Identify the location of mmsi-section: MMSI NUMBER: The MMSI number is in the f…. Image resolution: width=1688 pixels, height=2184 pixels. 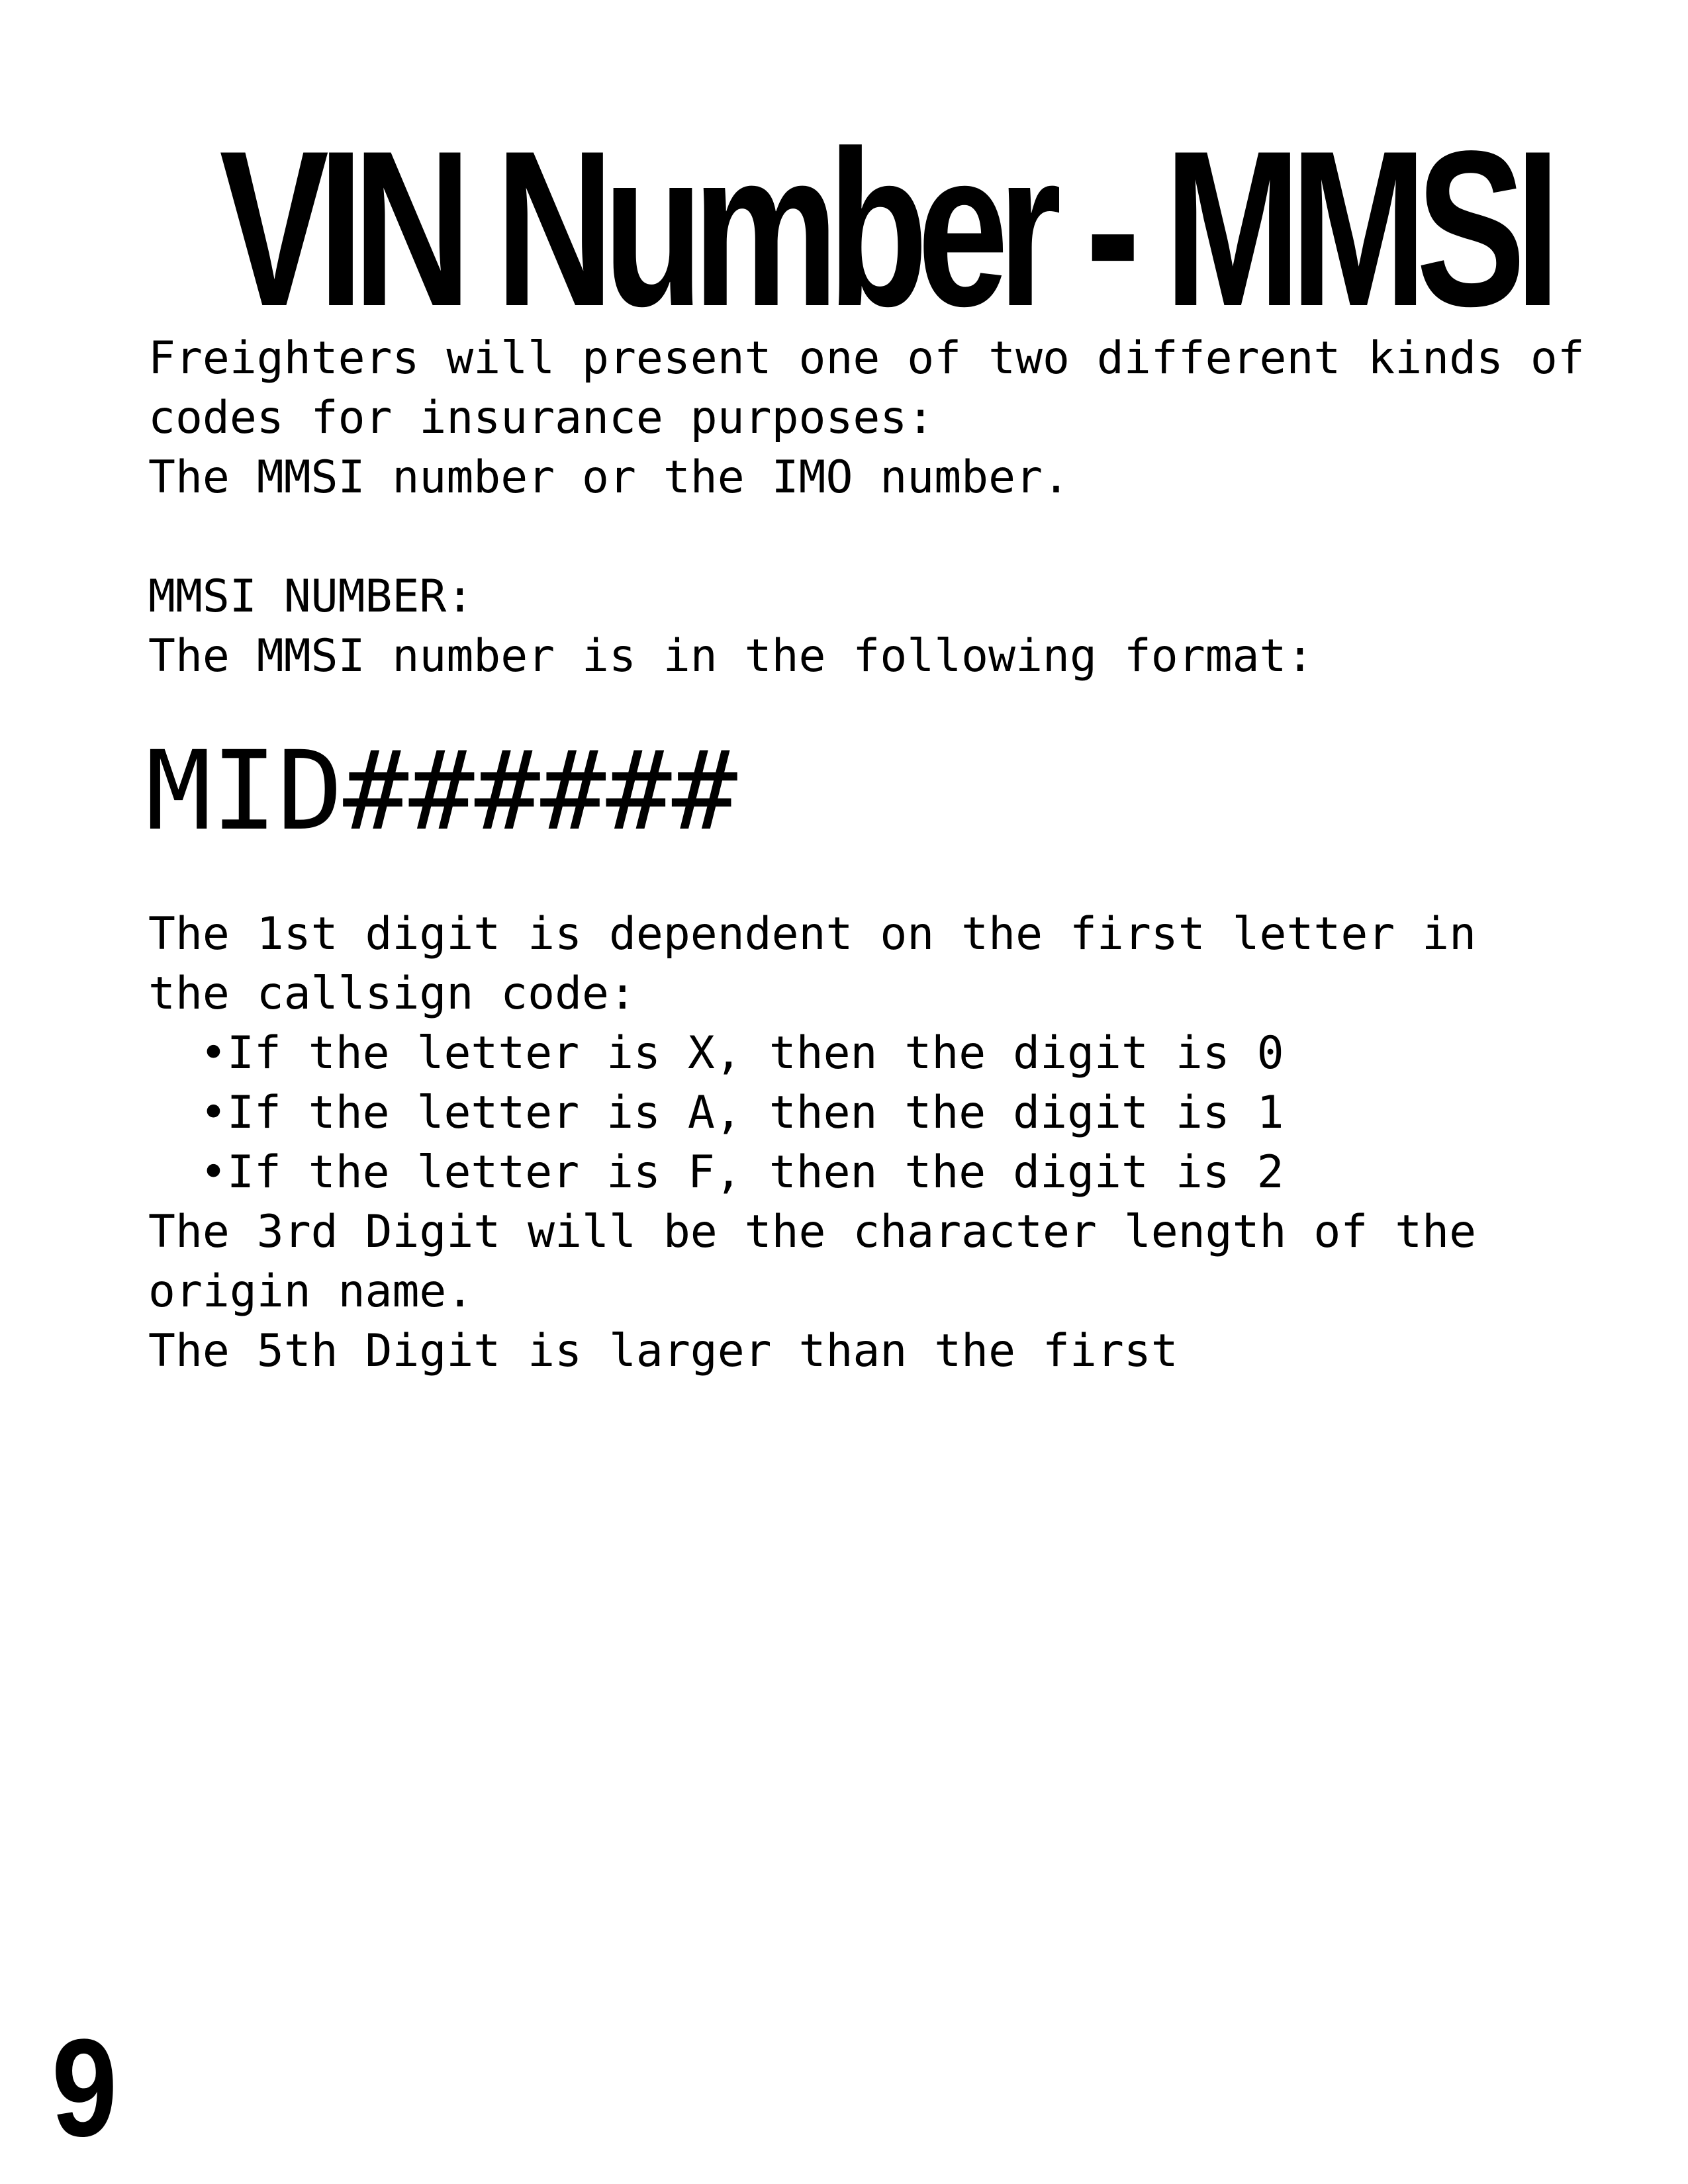
(893, 626).